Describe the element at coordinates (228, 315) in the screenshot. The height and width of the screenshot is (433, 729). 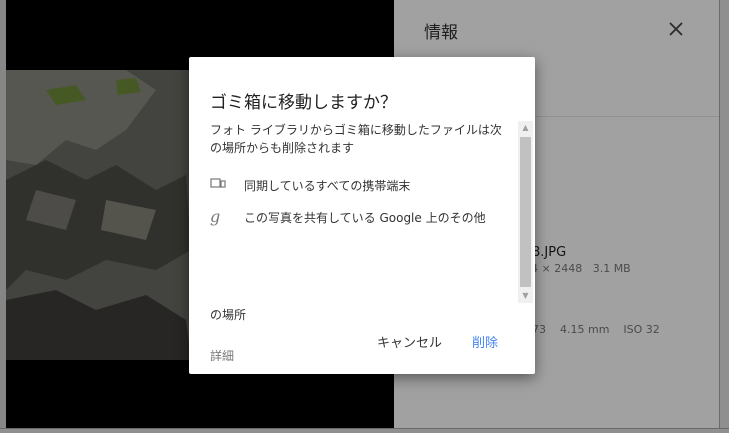
I see `list-item-continuation: の場所` at that location.